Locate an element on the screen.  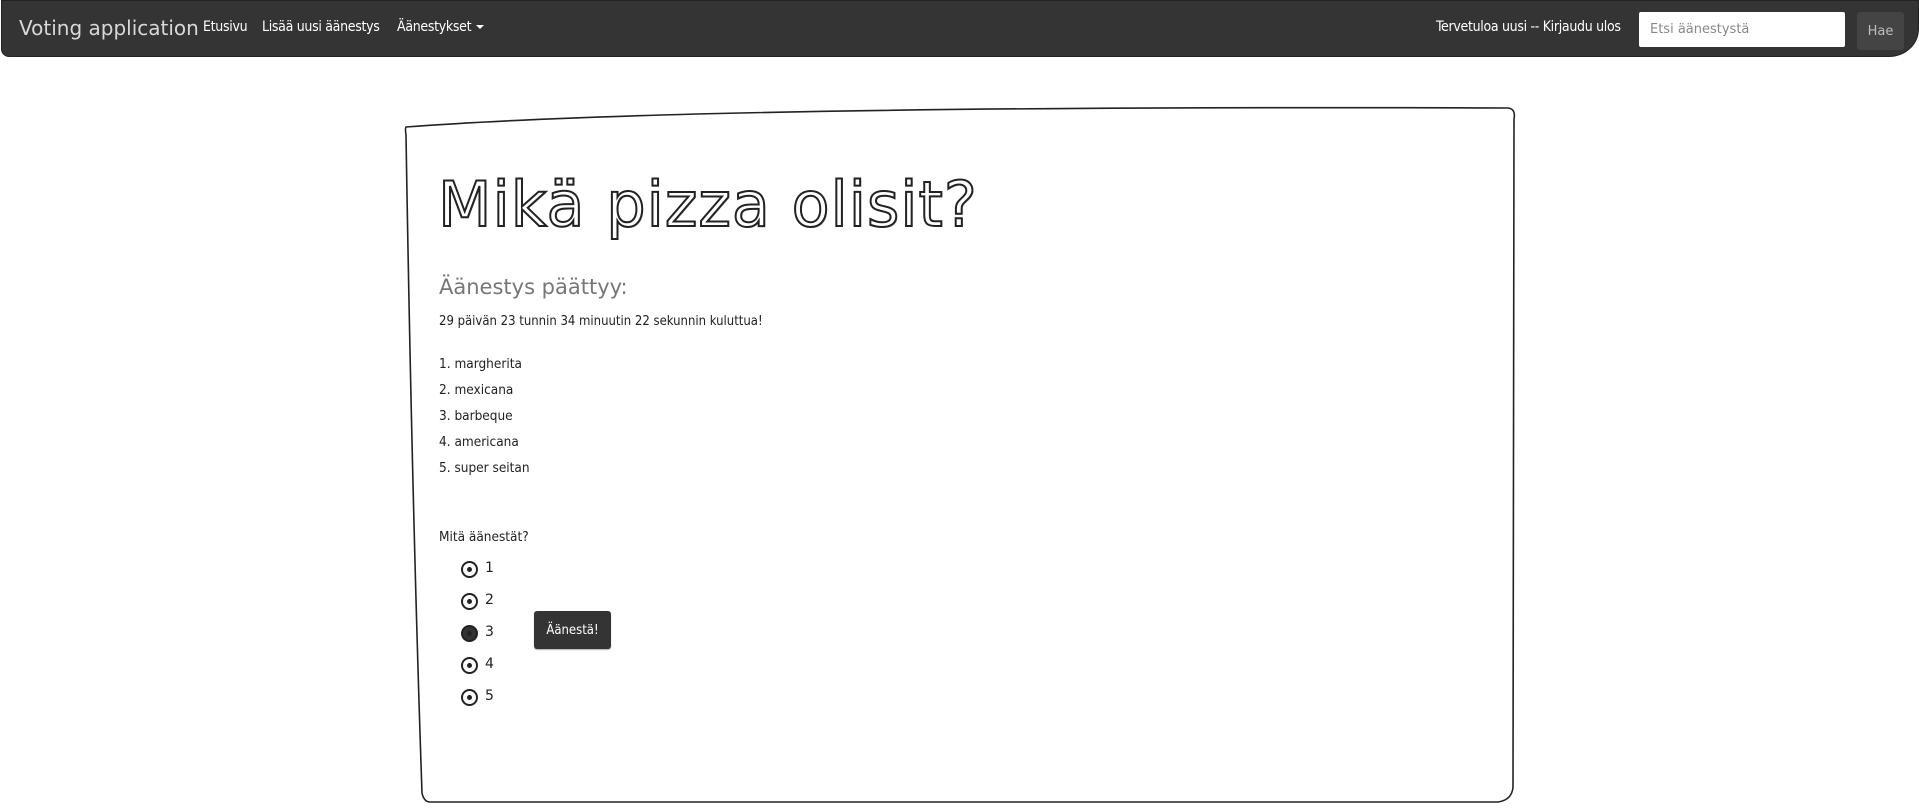
vote-option-3: 3 is located at coordinates (477, 640).